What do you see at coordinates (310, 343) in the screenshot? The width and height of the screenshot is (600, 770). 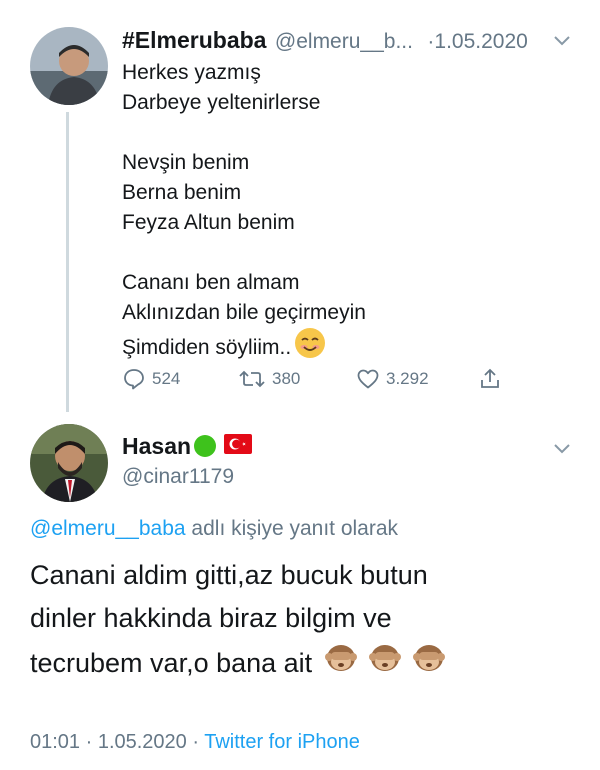 I see `smiling-face-emoji-icon` at bounding box center [310, 343].